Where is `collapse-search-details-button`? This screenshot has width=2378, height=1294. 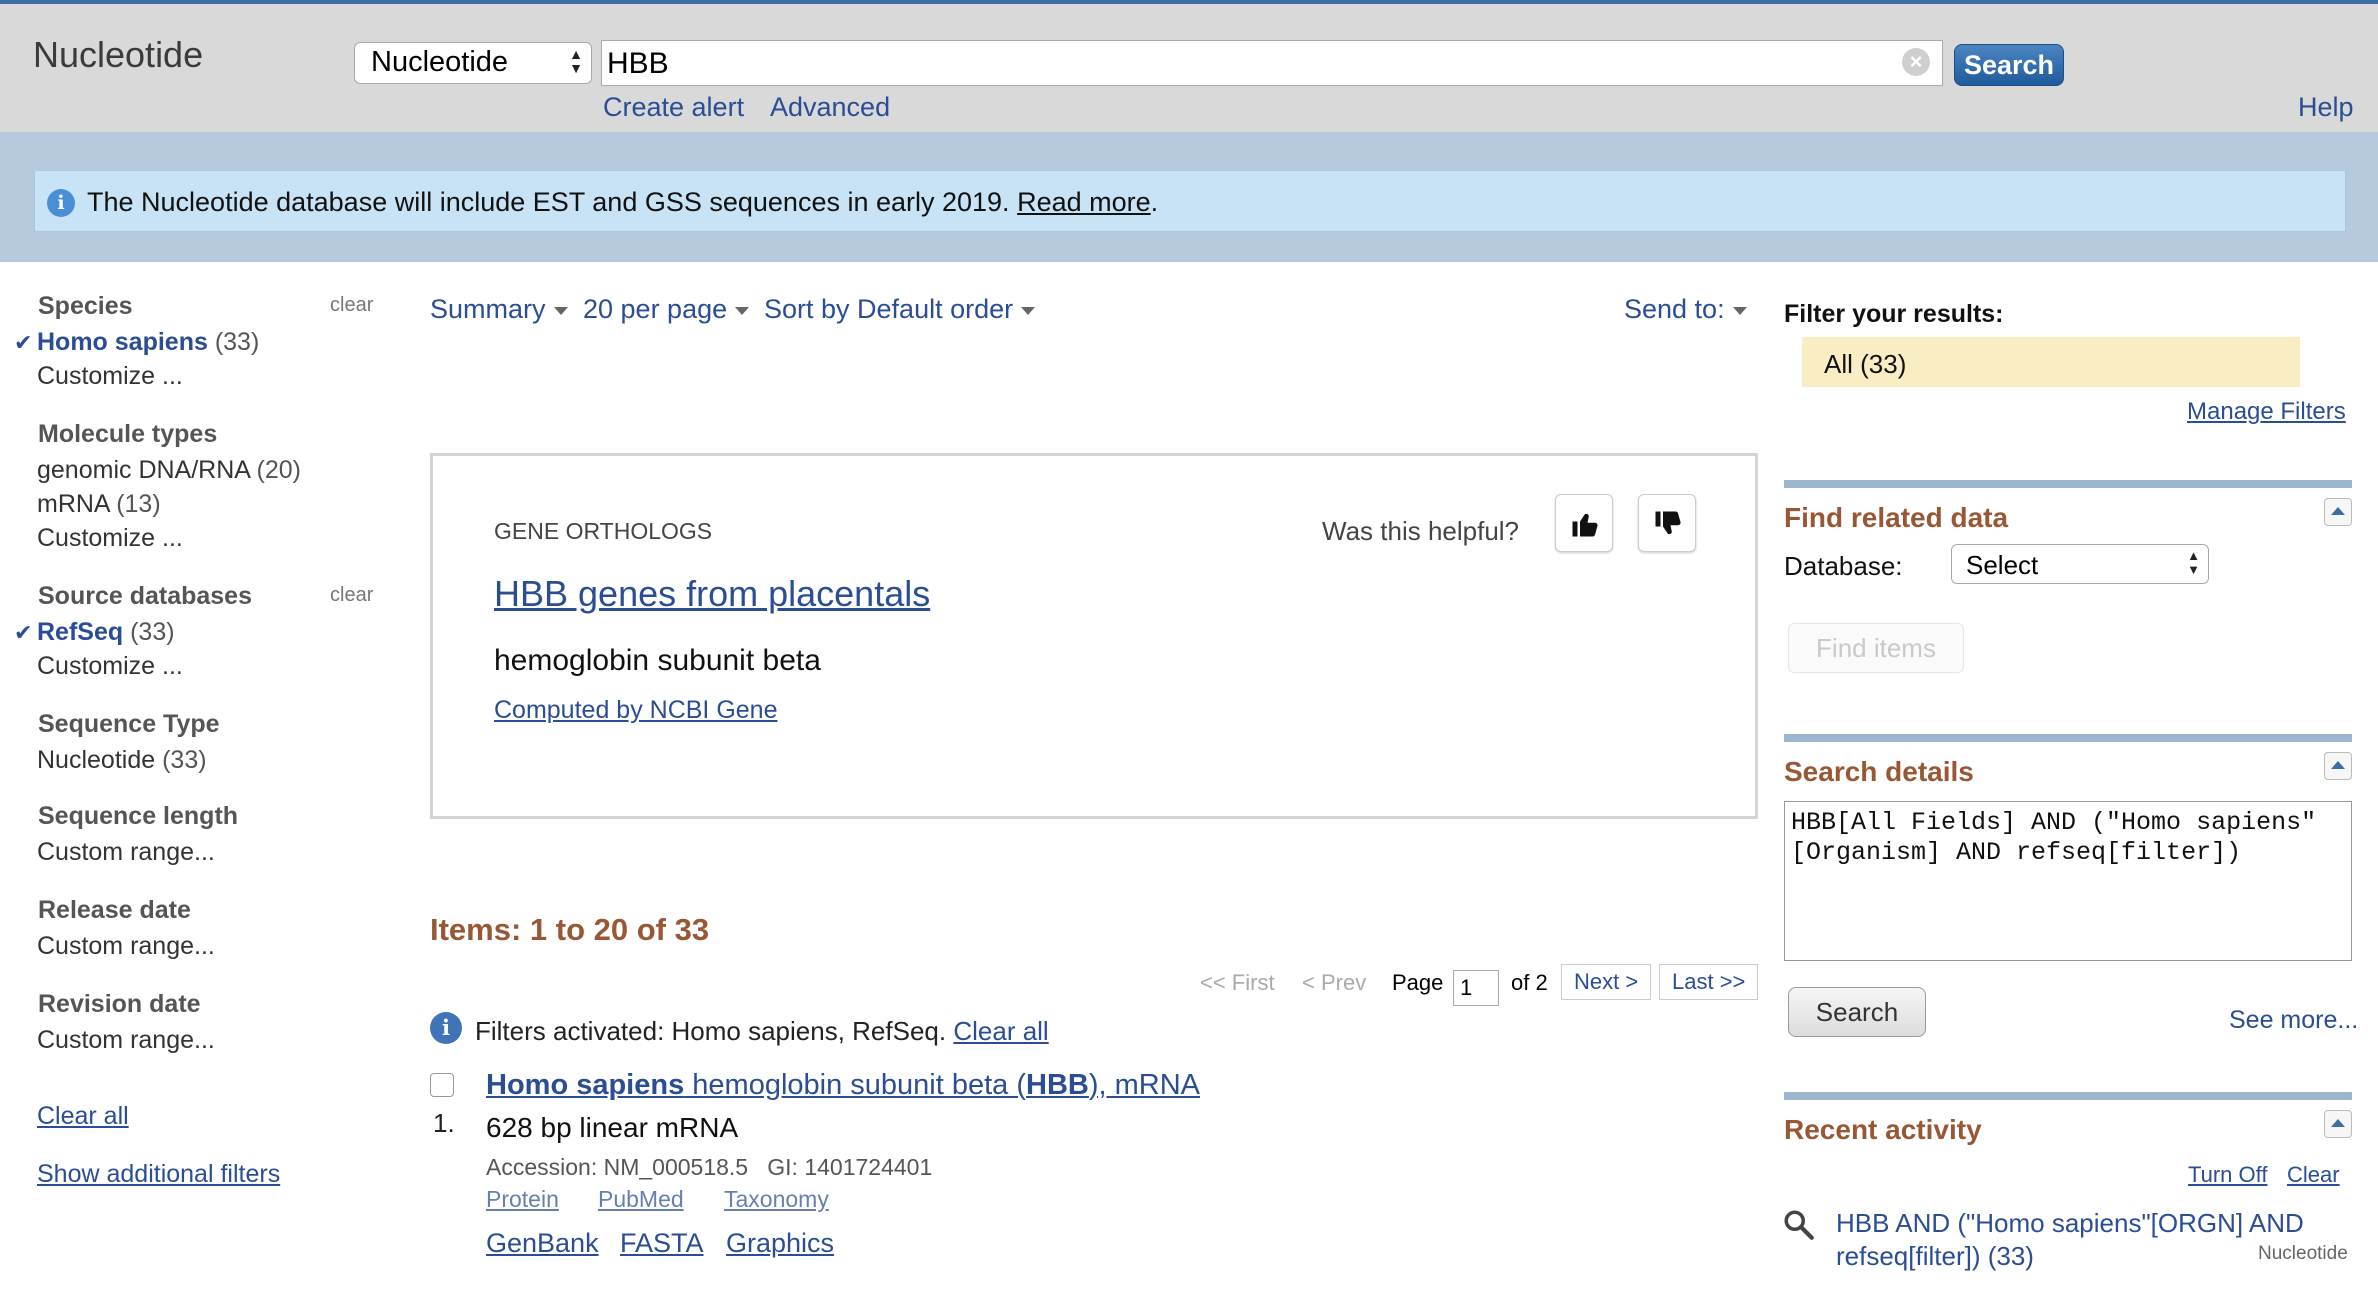
collapse-search-details-button is located at coordinates (2338, 766).